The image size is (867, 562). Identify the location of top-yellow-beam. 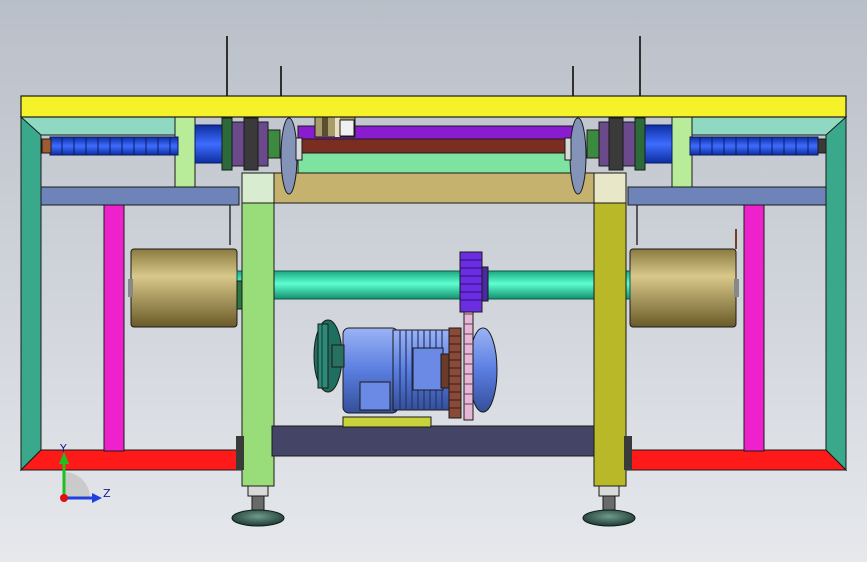
(433, 106).